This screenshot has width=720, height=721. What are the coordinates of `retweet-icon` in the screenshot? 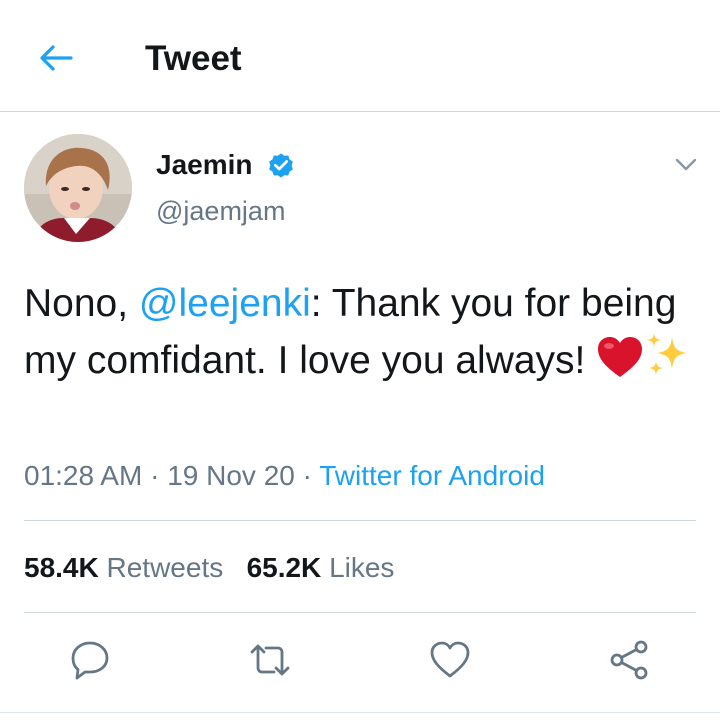 It's located at (270, 660).